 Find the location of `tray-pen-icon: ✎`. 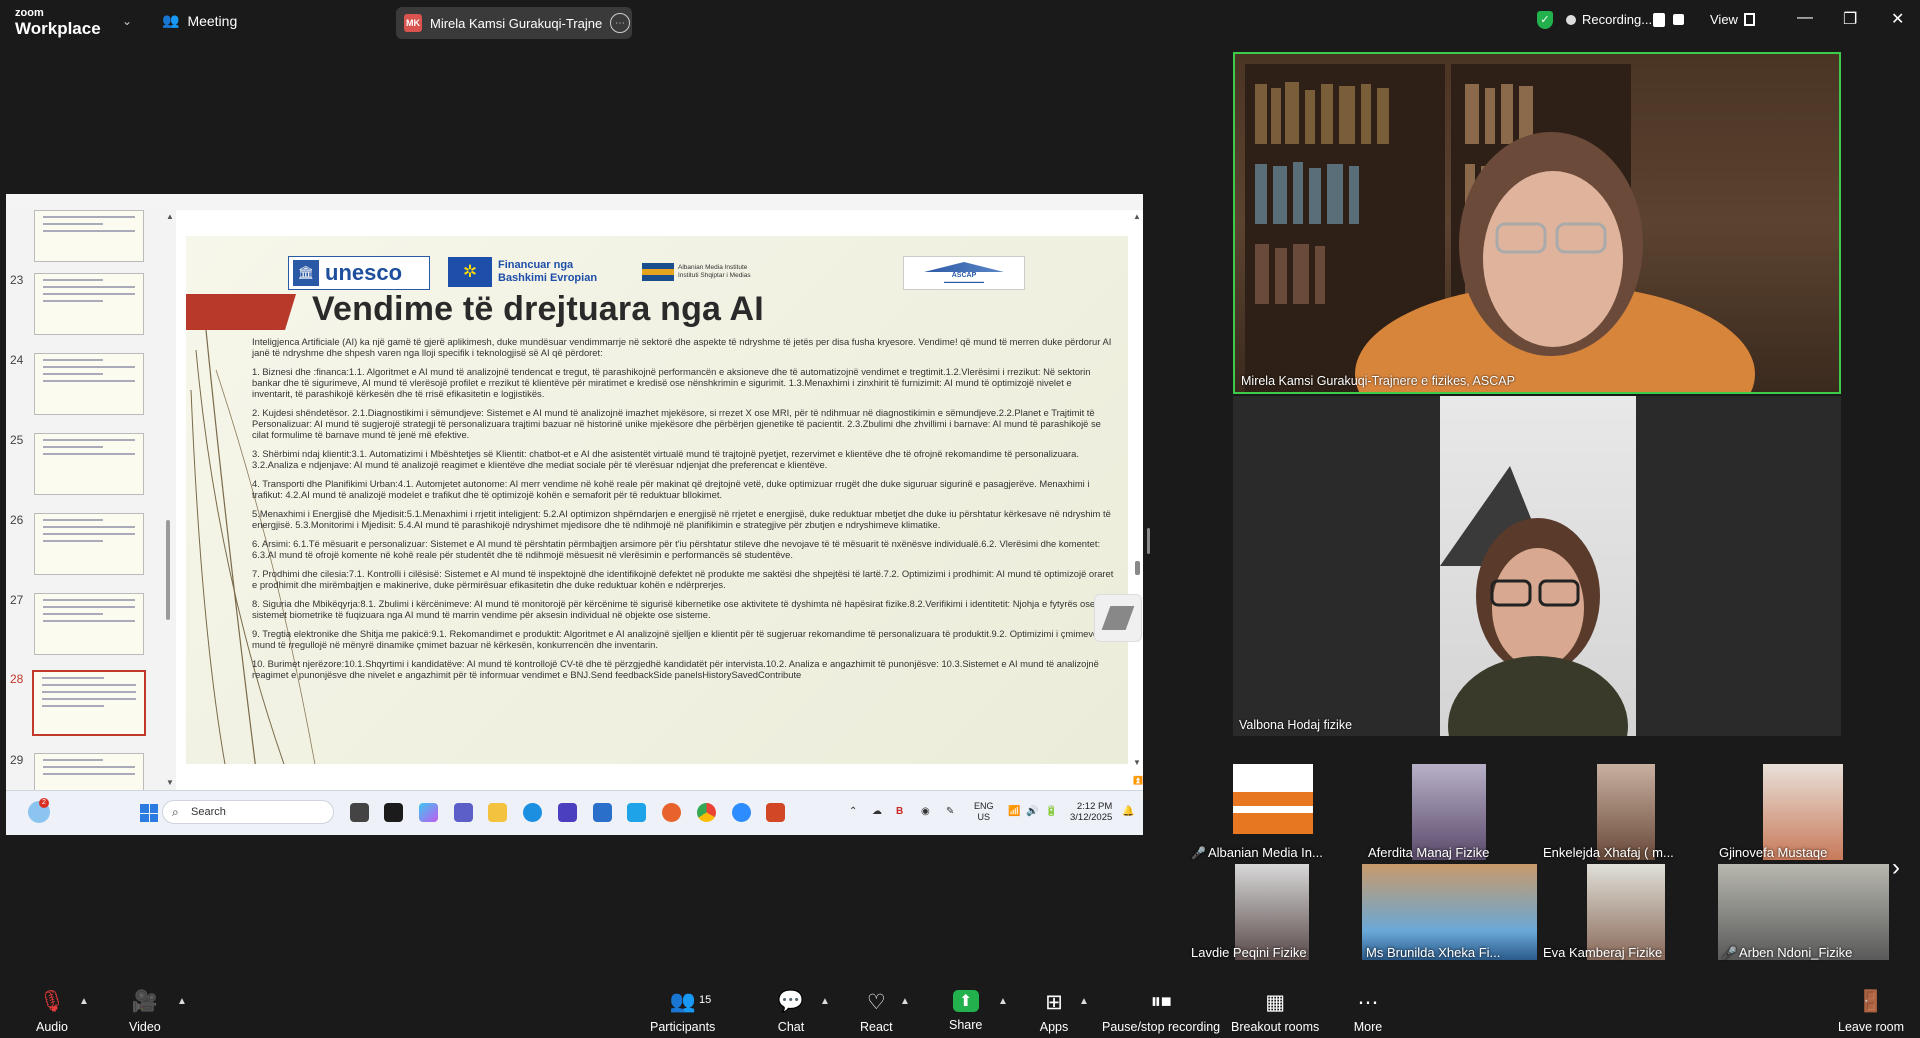

tray-pen-icon: ✎ is located at coordinates (950, 811).